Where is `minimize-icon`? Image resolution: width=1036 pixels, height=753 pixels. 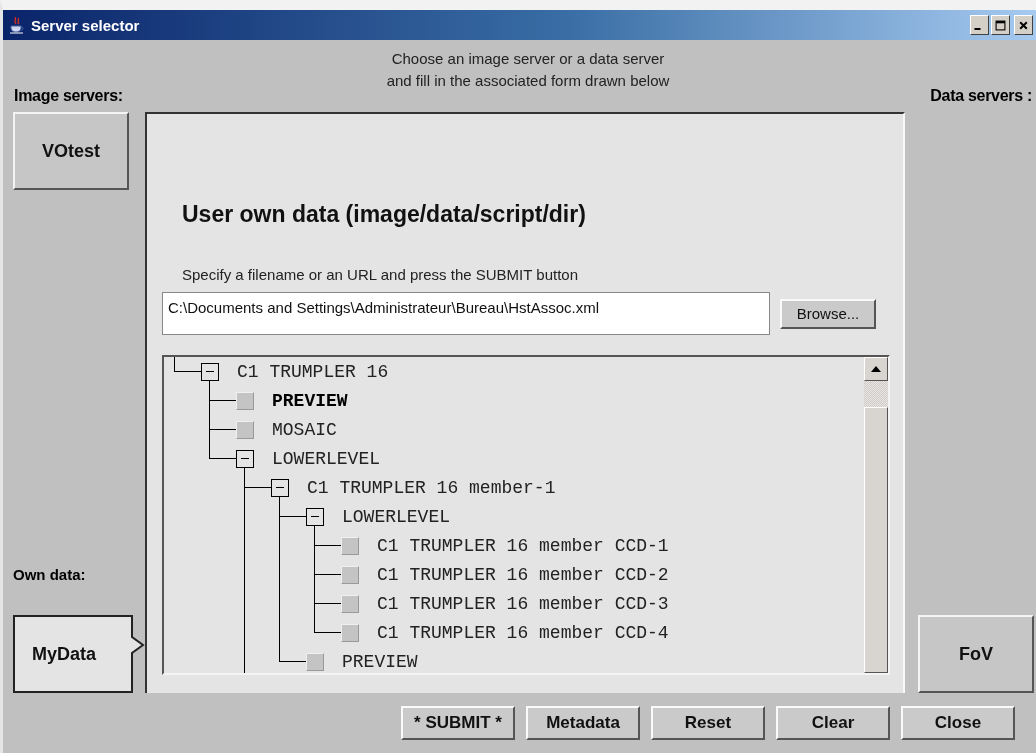 minimize-icon is located at coordinates (977, 28).